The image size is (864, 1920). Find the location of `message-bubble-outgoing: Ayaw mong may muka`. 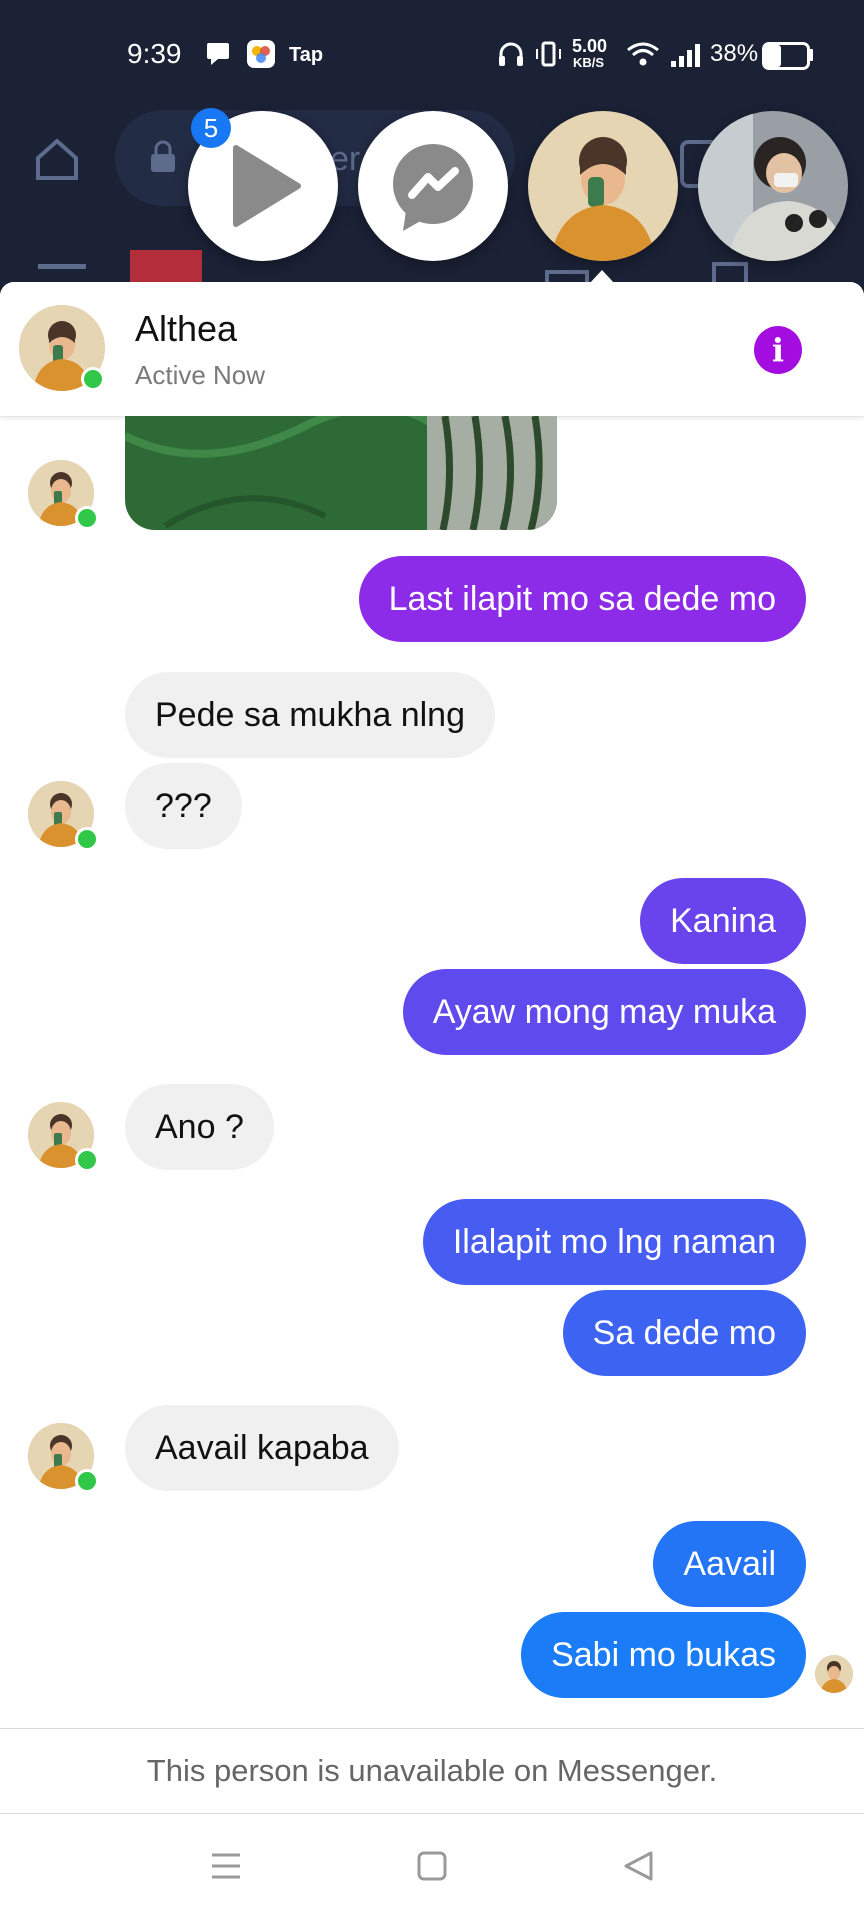

message-bubble-outgoing: Ayaw mong may muka is located at coordinates (604, 1012).